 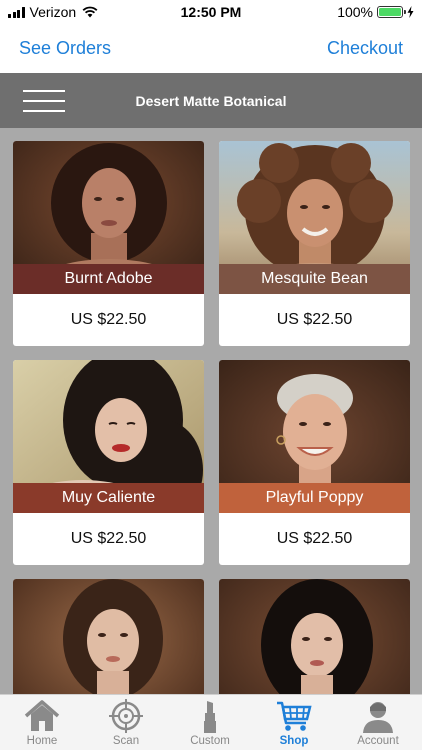 I want to click on tab-label: Home, so click(x=42, y=741).